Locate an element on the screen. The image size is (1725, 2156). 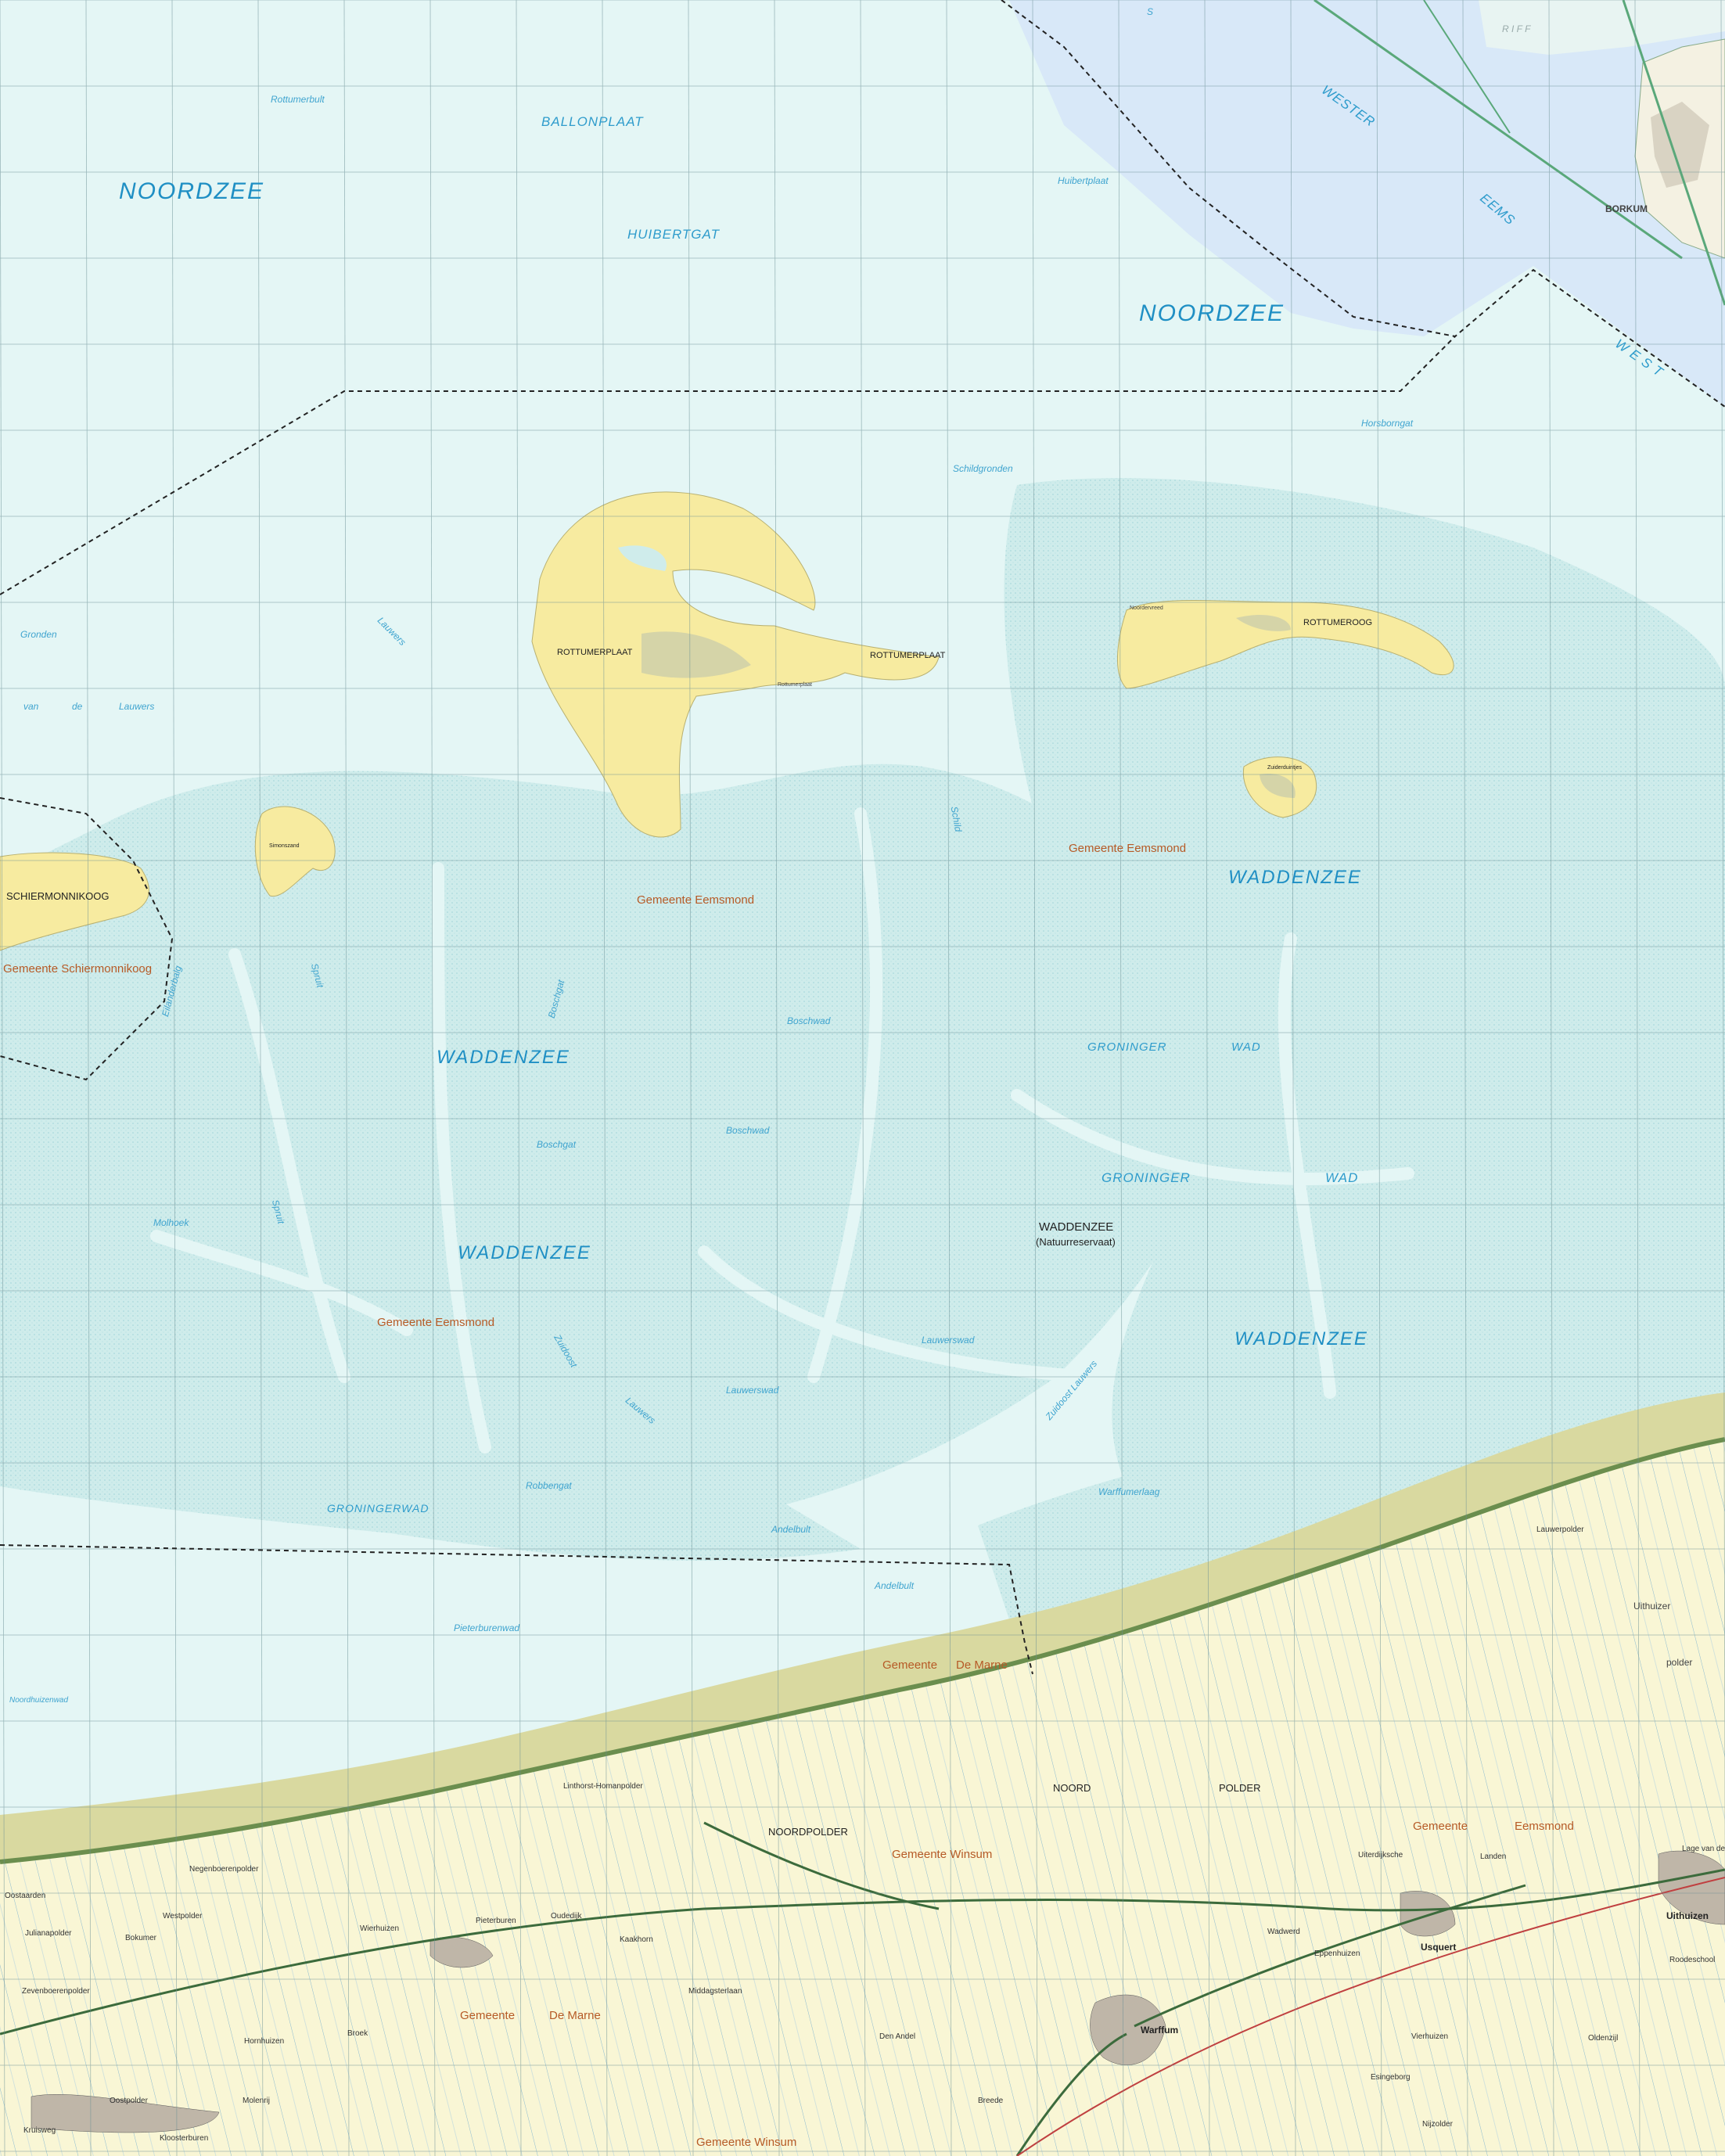
demarne-municipality-1a: Gemeente is located at coordinates (910, 1665).